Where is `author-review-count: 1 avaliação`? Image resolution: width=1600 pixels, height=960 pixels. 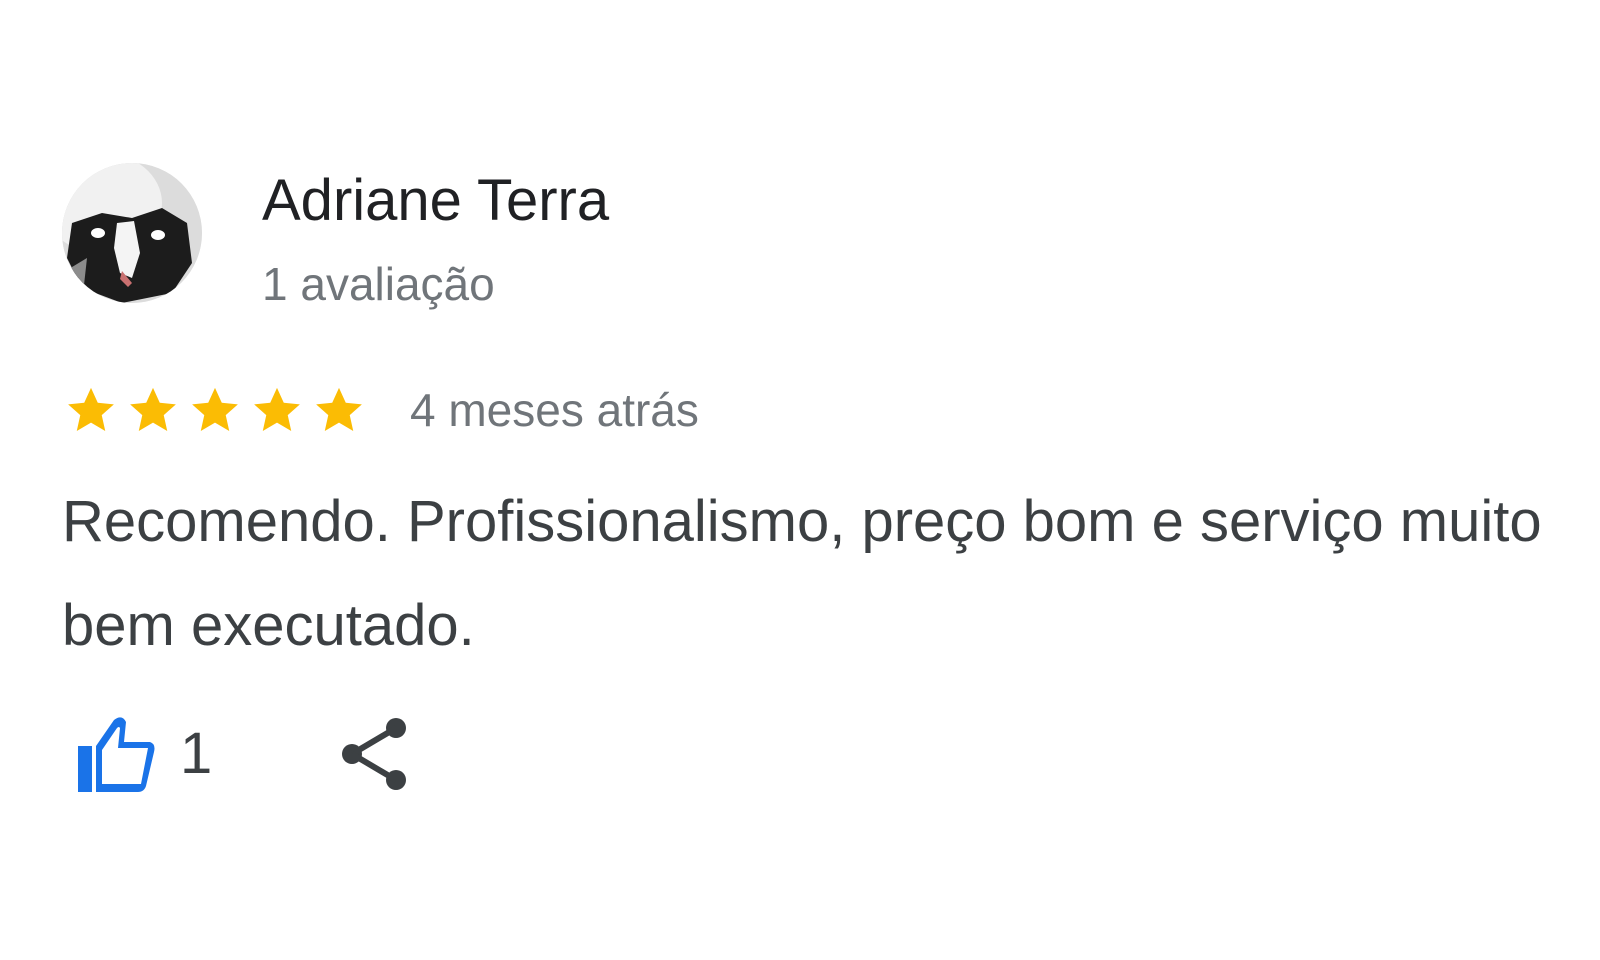
author-review-count: 1 avaliação is located at coordinates (378, 284).